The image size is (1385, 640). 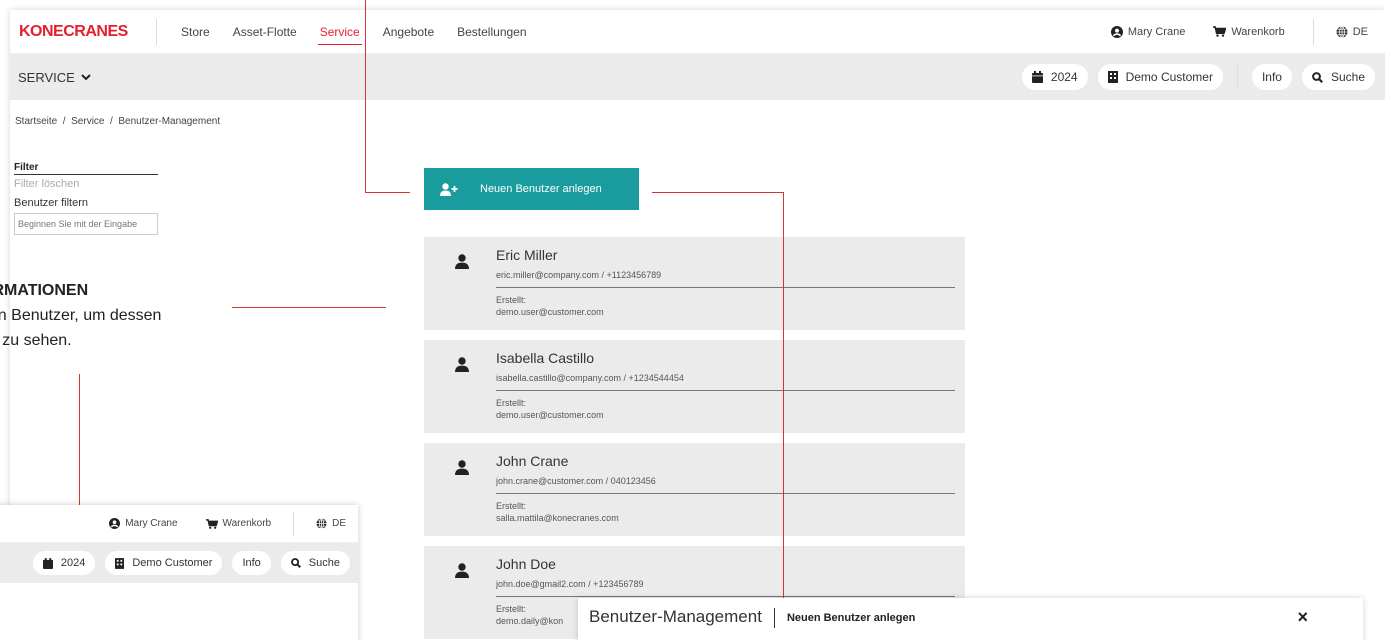 What do you see at coordinates (532, 461) in the screenshot?
I see `user-name: John Crane` at bounding box center [532, 461].